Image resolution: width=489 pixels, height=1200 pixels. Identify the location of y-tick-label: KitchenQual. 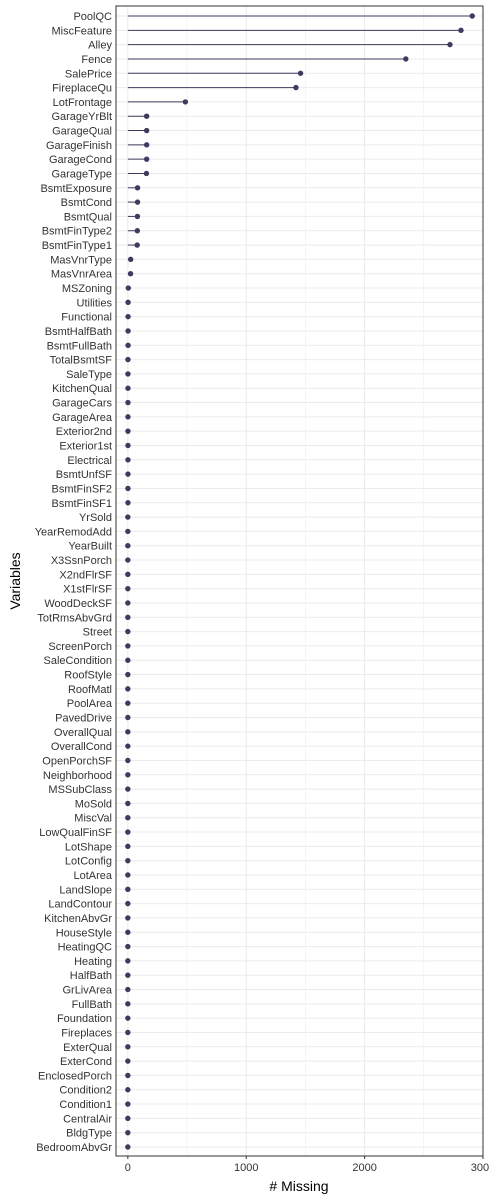
(82, 389).